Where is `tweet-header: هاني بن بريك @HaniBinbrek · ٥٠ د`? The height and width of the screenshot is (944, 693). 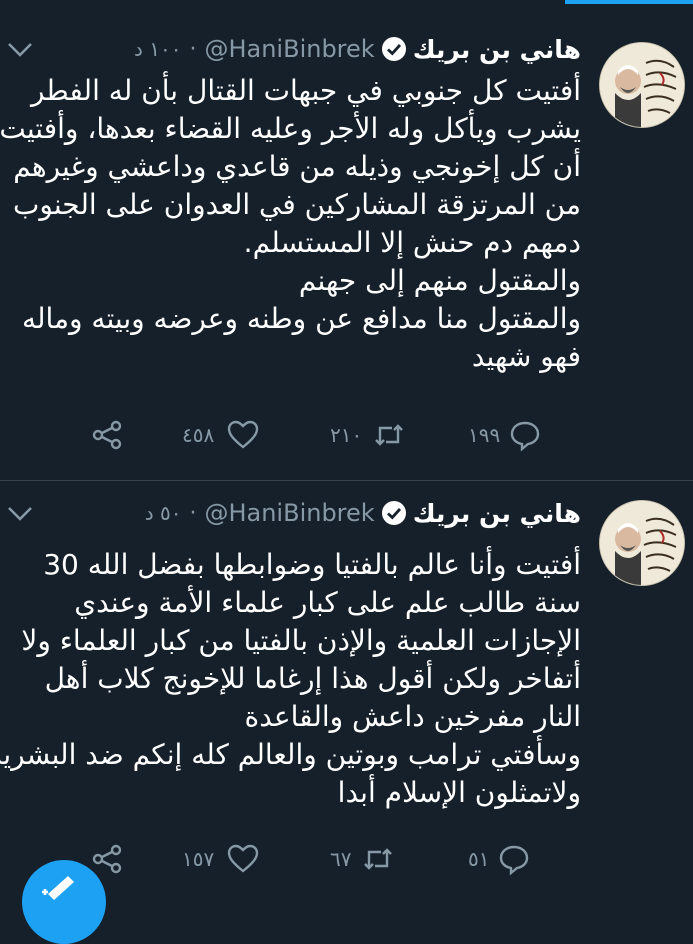 tweet-header: هاني بن بريك @HaniBinbrek · ٥٠ د is located at coordinates (363, 513).